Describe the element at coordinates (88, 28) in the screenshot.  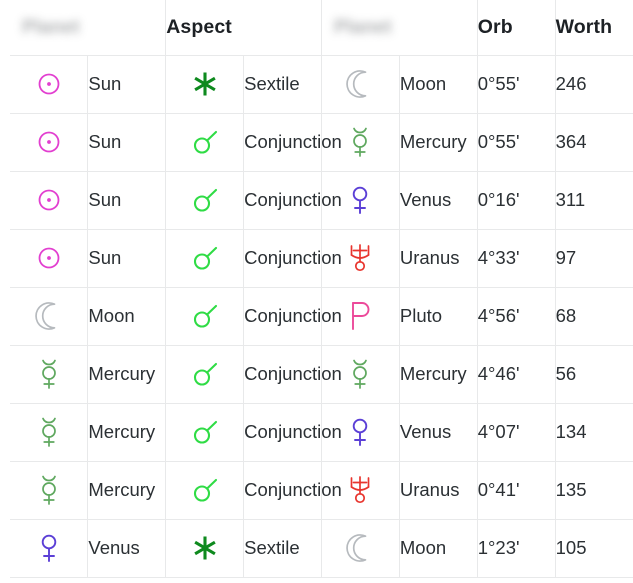
I see `header-planet-left: Planet` at that location.